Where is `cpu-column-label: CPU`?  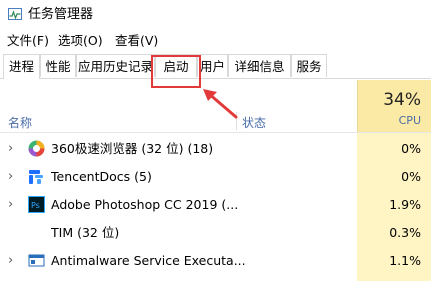
cpu-column-label: CPU is located at coordinates (409, 120).